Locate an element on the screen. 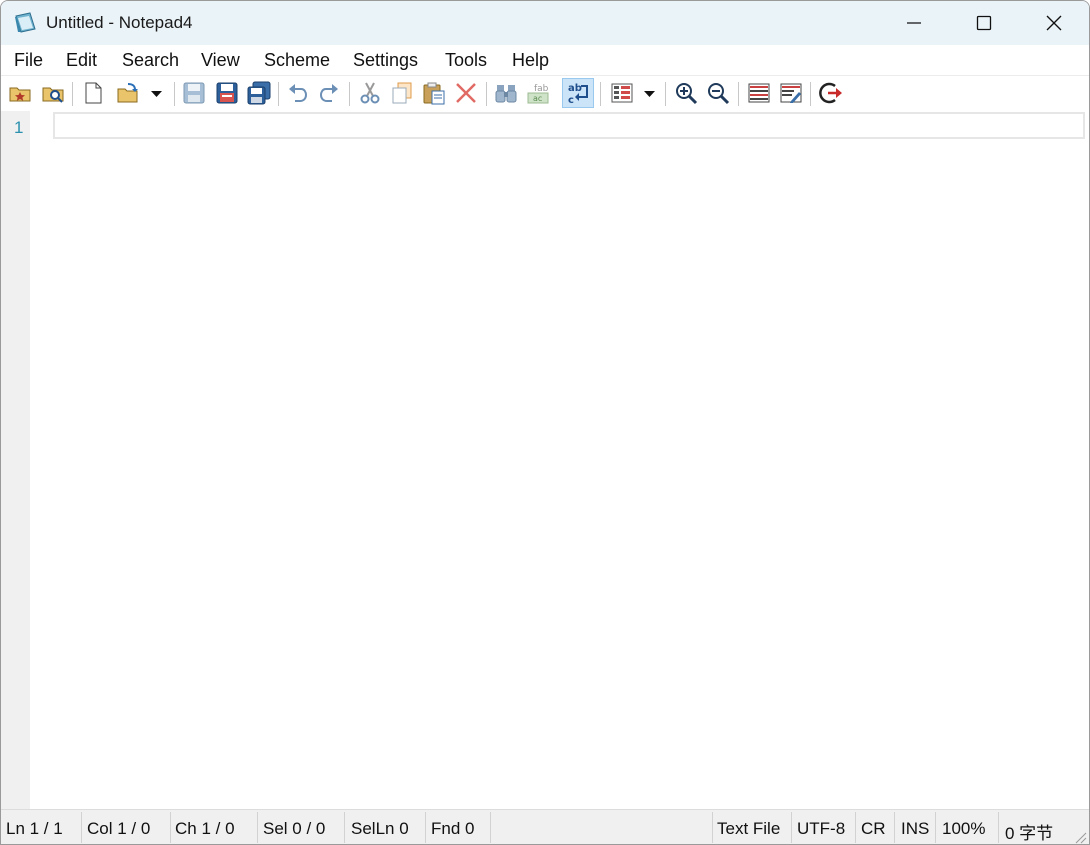 The width and height of the screenshot is (1090, 845). menu-search: Search is located at coordinates (150, 60).